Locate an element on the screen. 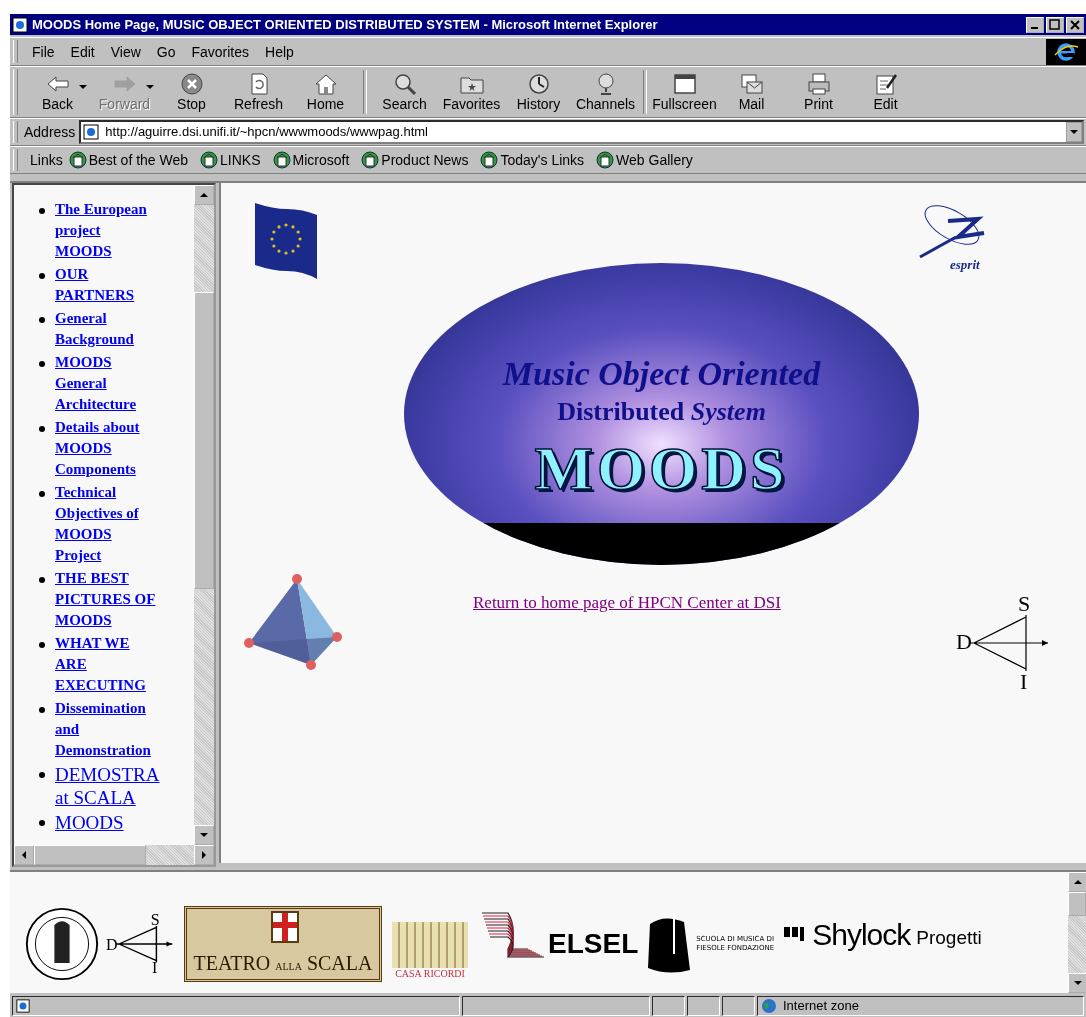  link-button: Best of the Web is located at coordinates (128, 159).